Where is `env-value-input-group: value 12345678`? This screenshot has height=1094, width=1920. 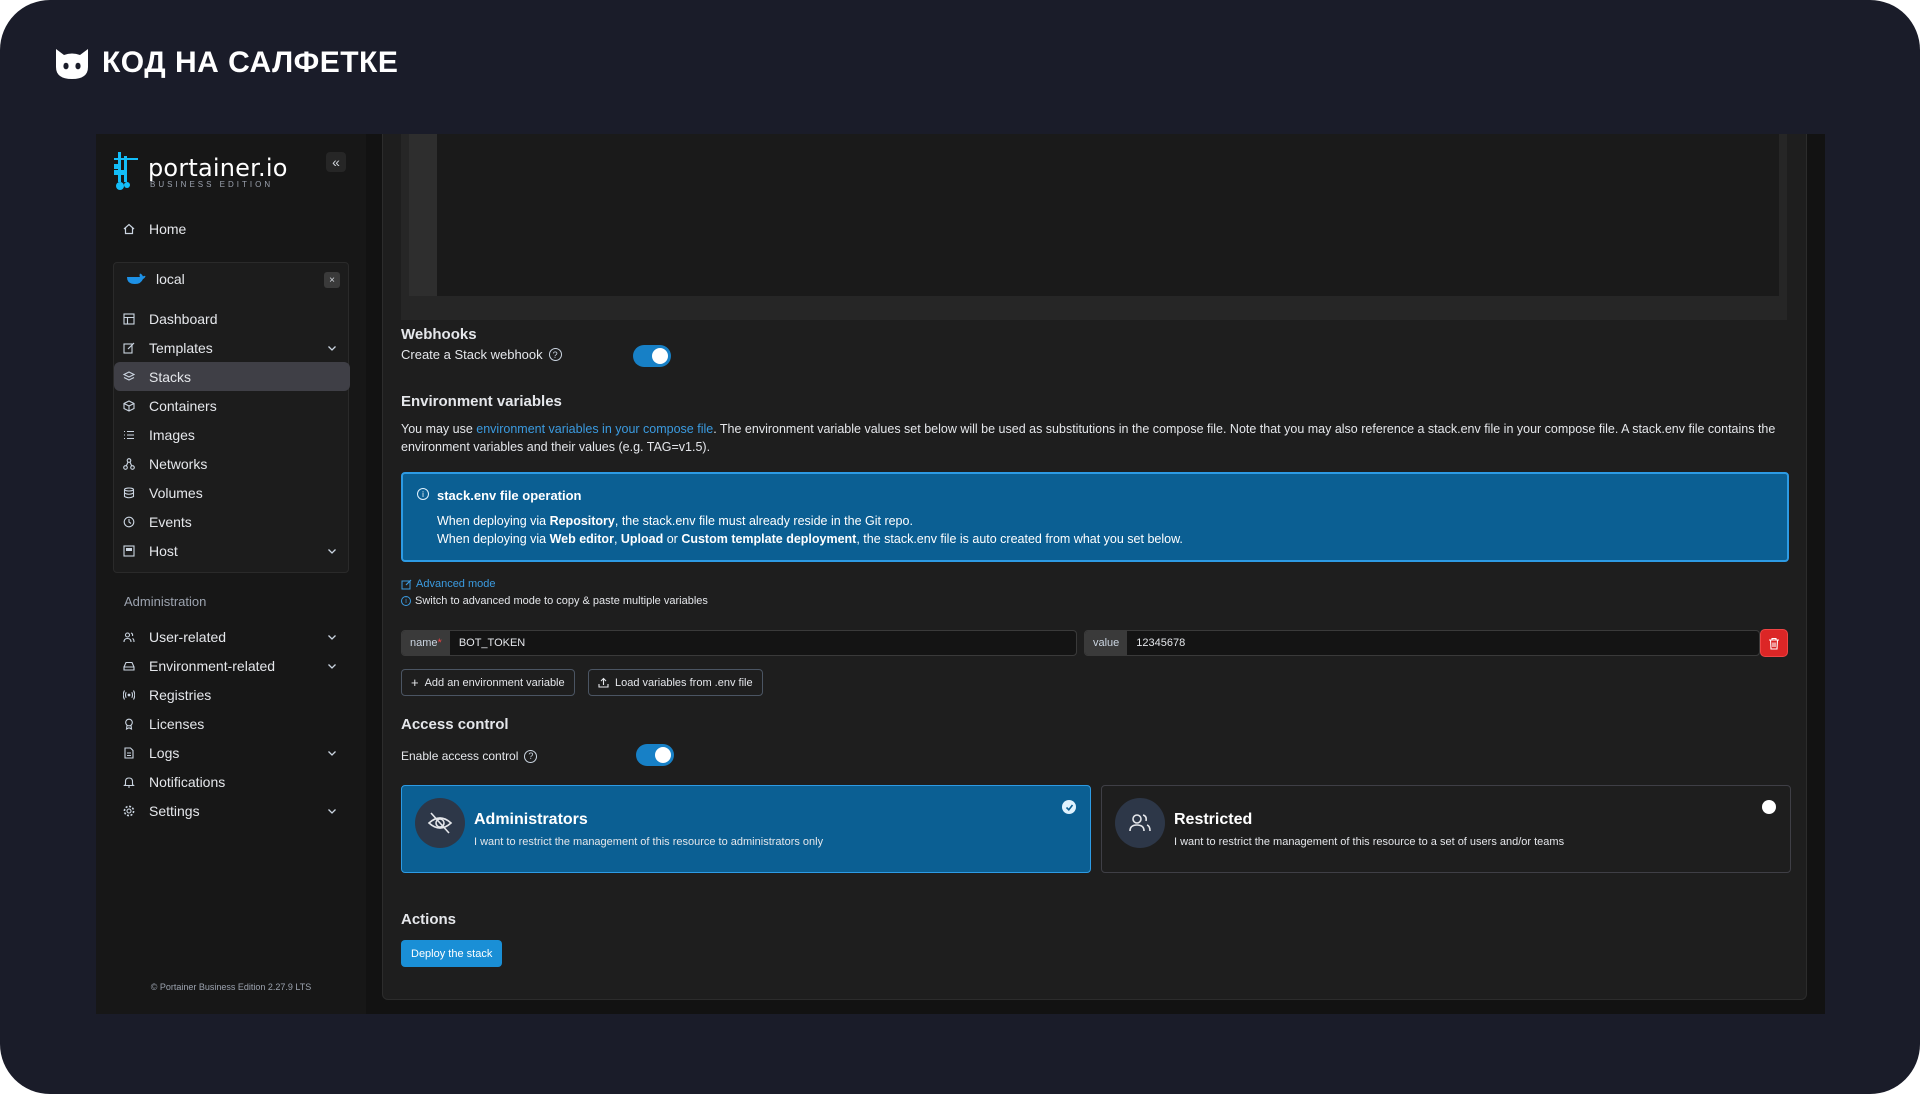
env-value-input-group: value 12345678 is located at coordinates (1422, 643).